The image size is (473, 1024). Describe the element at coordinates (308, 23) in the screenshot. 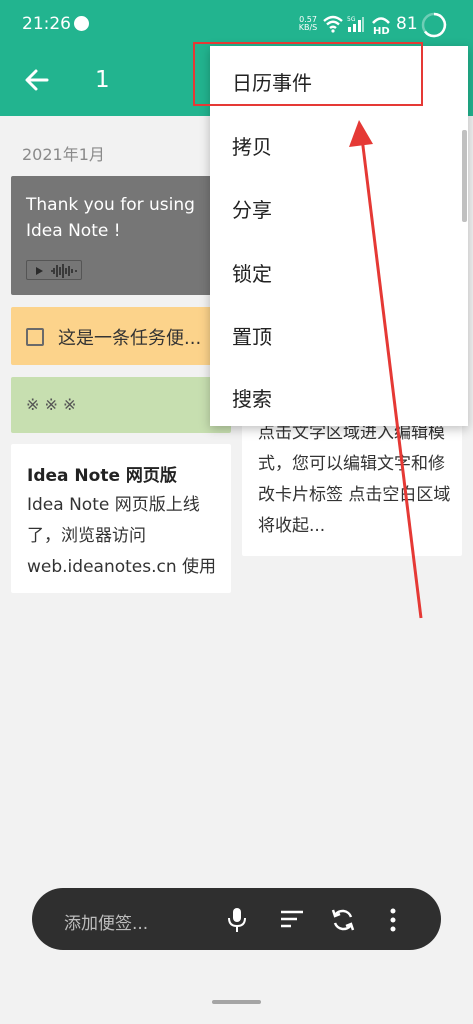

I see `net-speed: 0.57 KB/S` at that location.